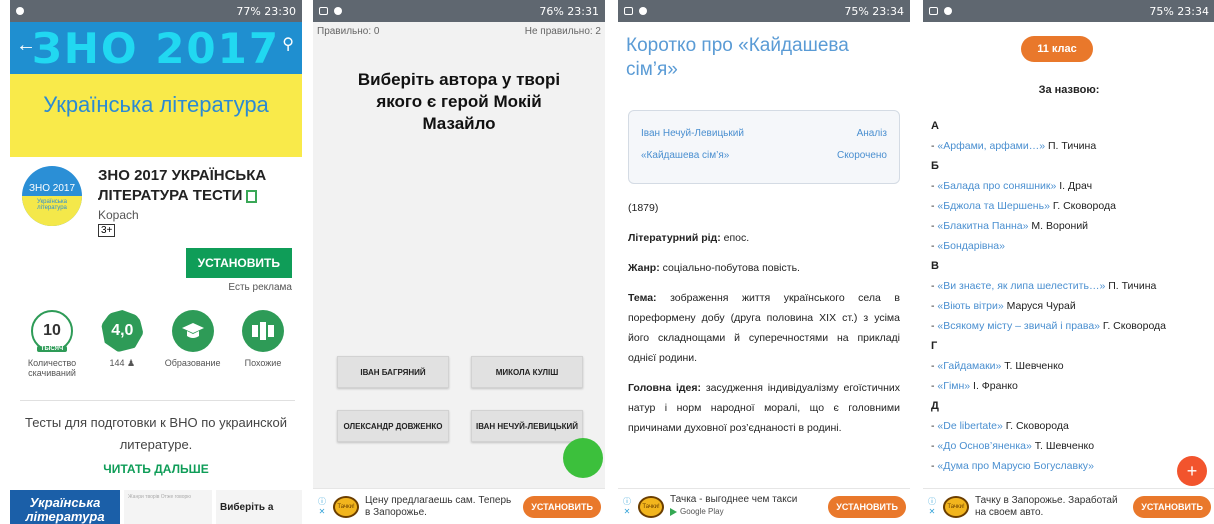 This screenshot has height=524, width=1214. Describe the element at coordinates (935, 266) in the screenshot. I see `letter-heading: В` at that location.